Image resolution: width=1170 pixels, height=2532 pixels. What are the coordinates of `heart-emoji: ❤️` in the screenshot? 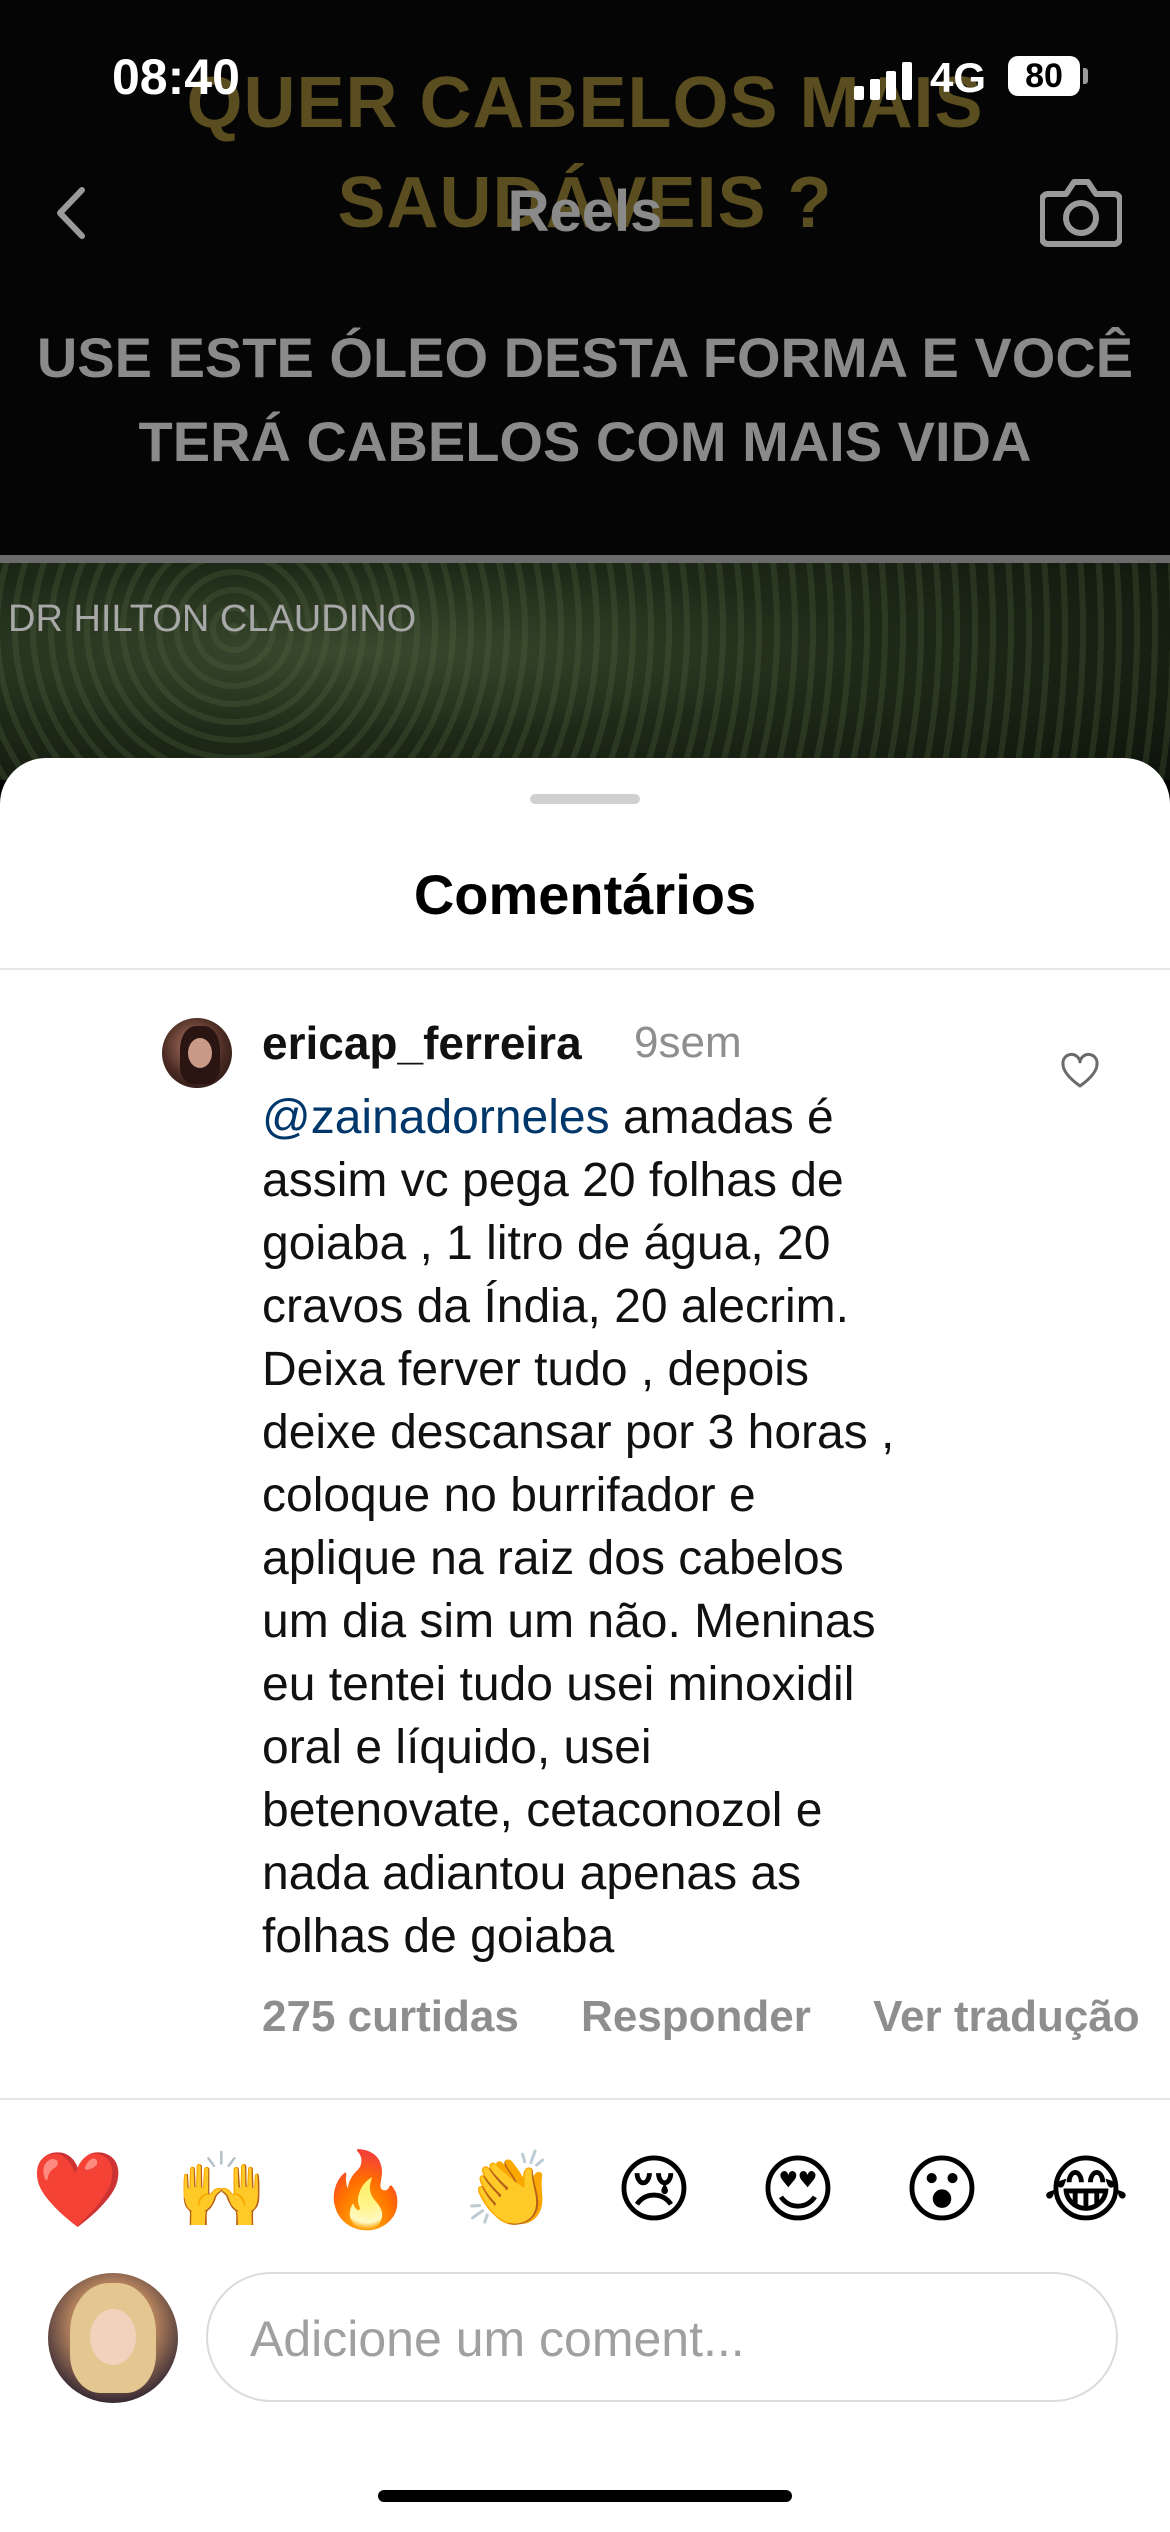 It's located at (78, 2190).